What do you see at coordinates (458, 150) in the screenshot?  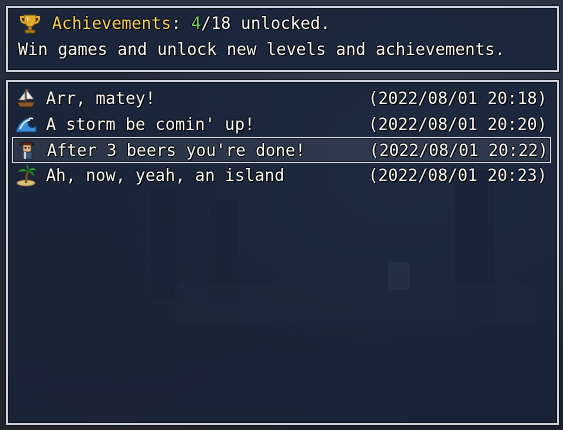 I see `achievement-date: (2022/08/01 20:22)` at bounding box center [458, 150].